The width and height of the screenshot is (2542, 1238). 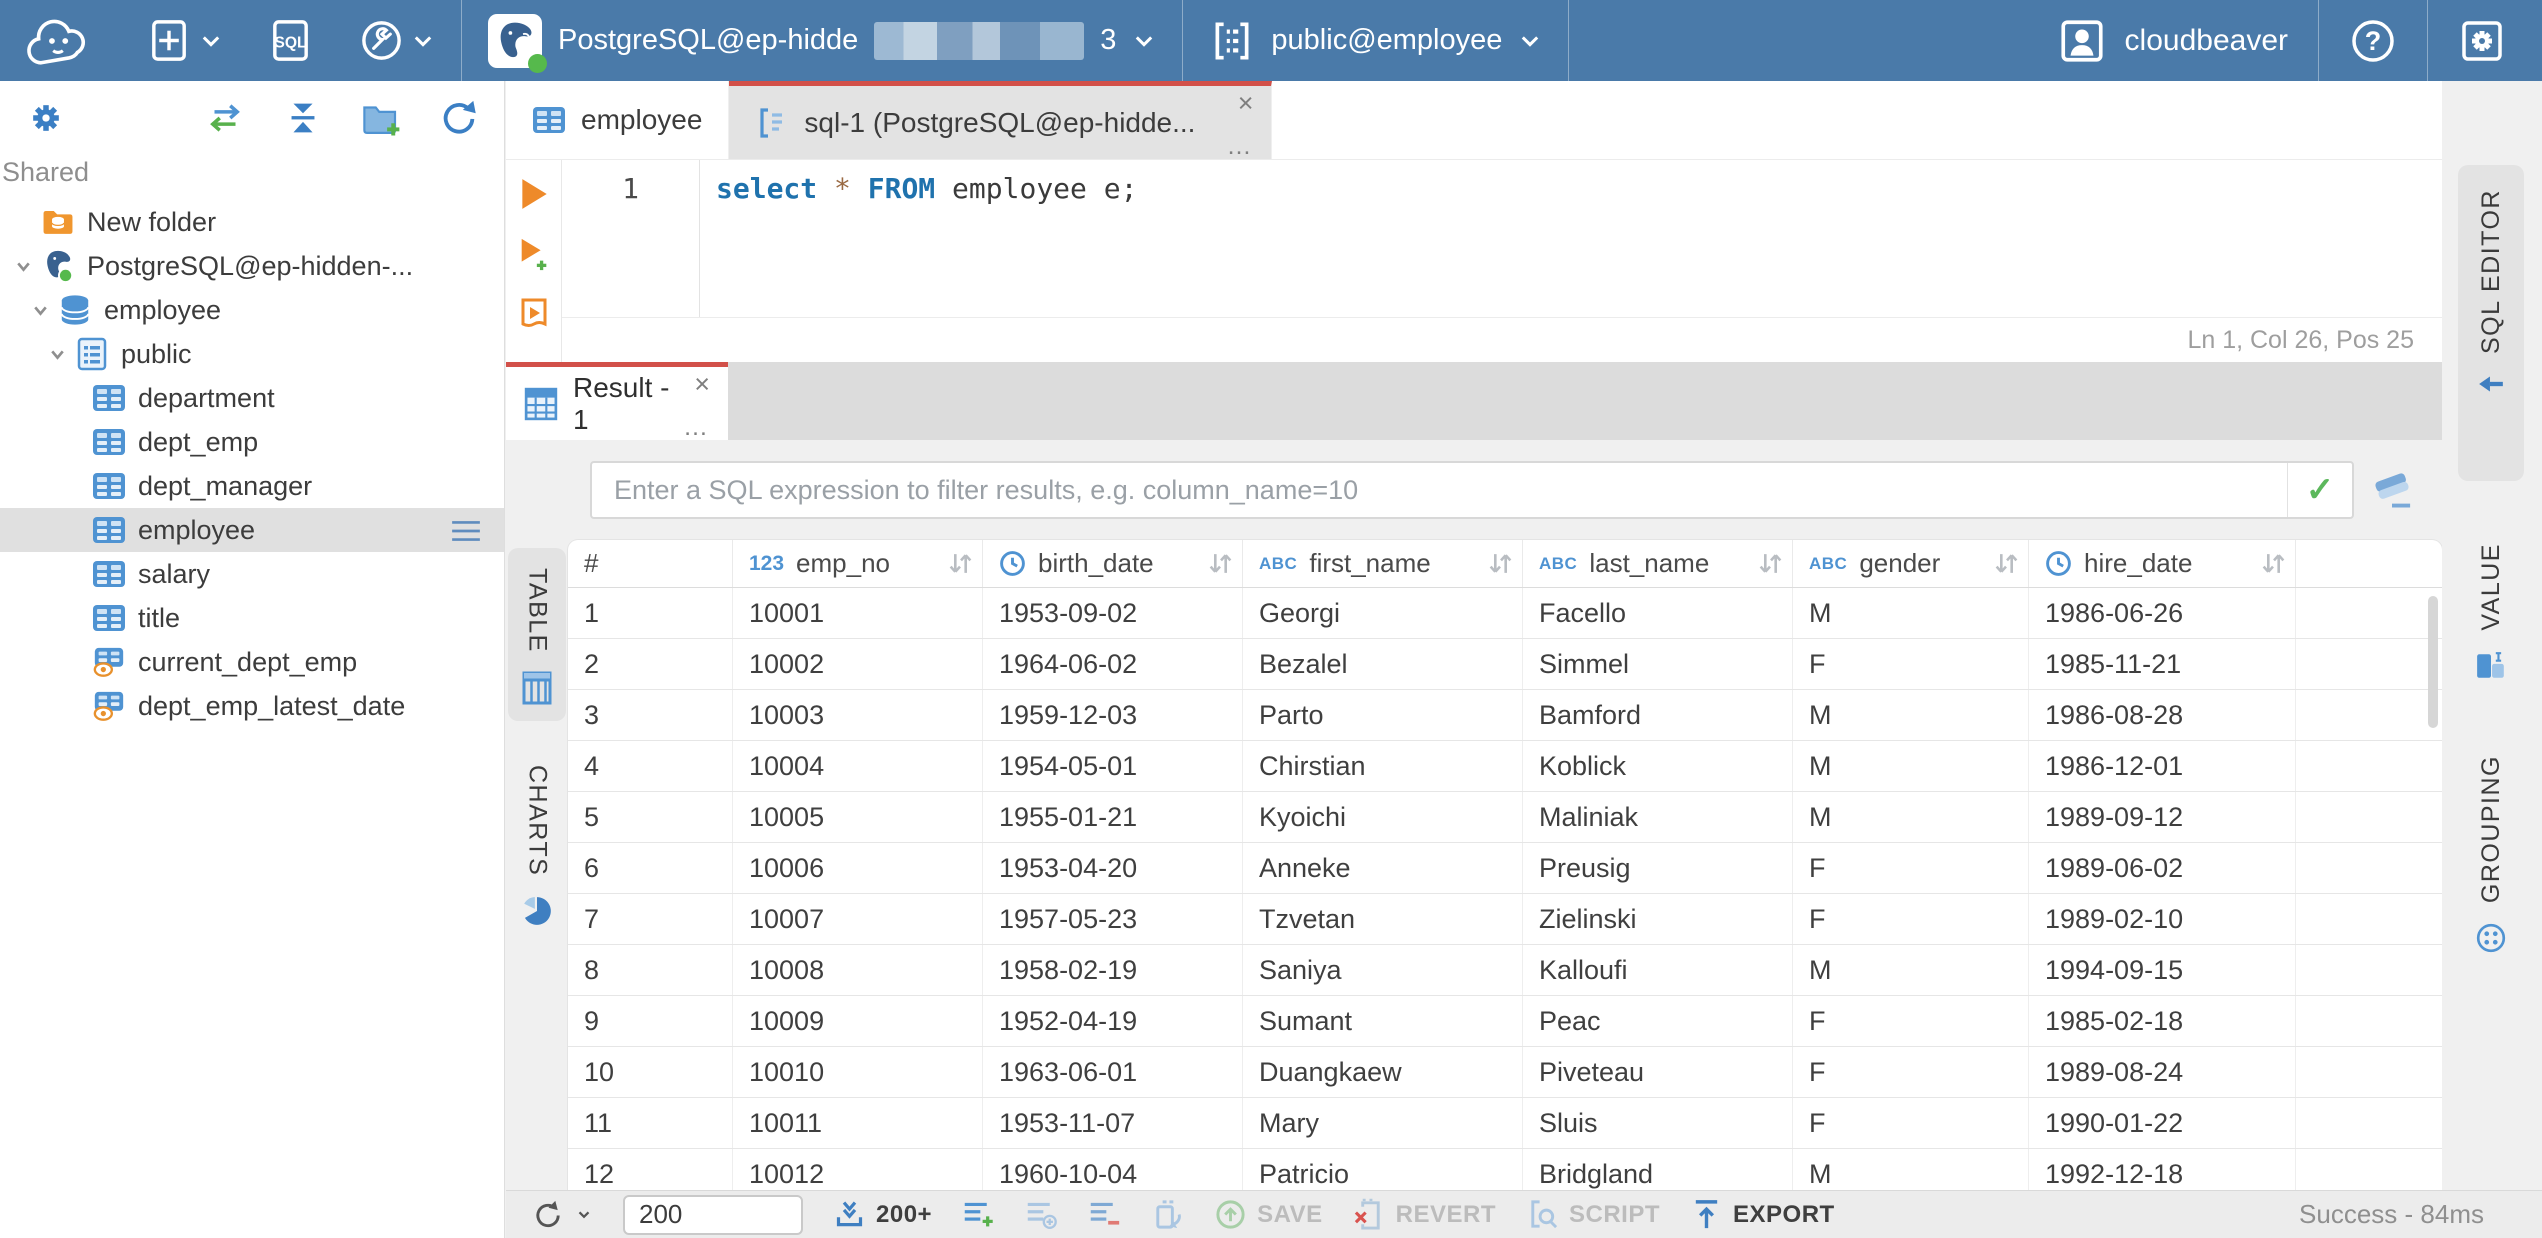 What do you see at coordinates (650, 919) in the screenshot?
I see `row-number-cell: 7` at bounding box center [650, 919].